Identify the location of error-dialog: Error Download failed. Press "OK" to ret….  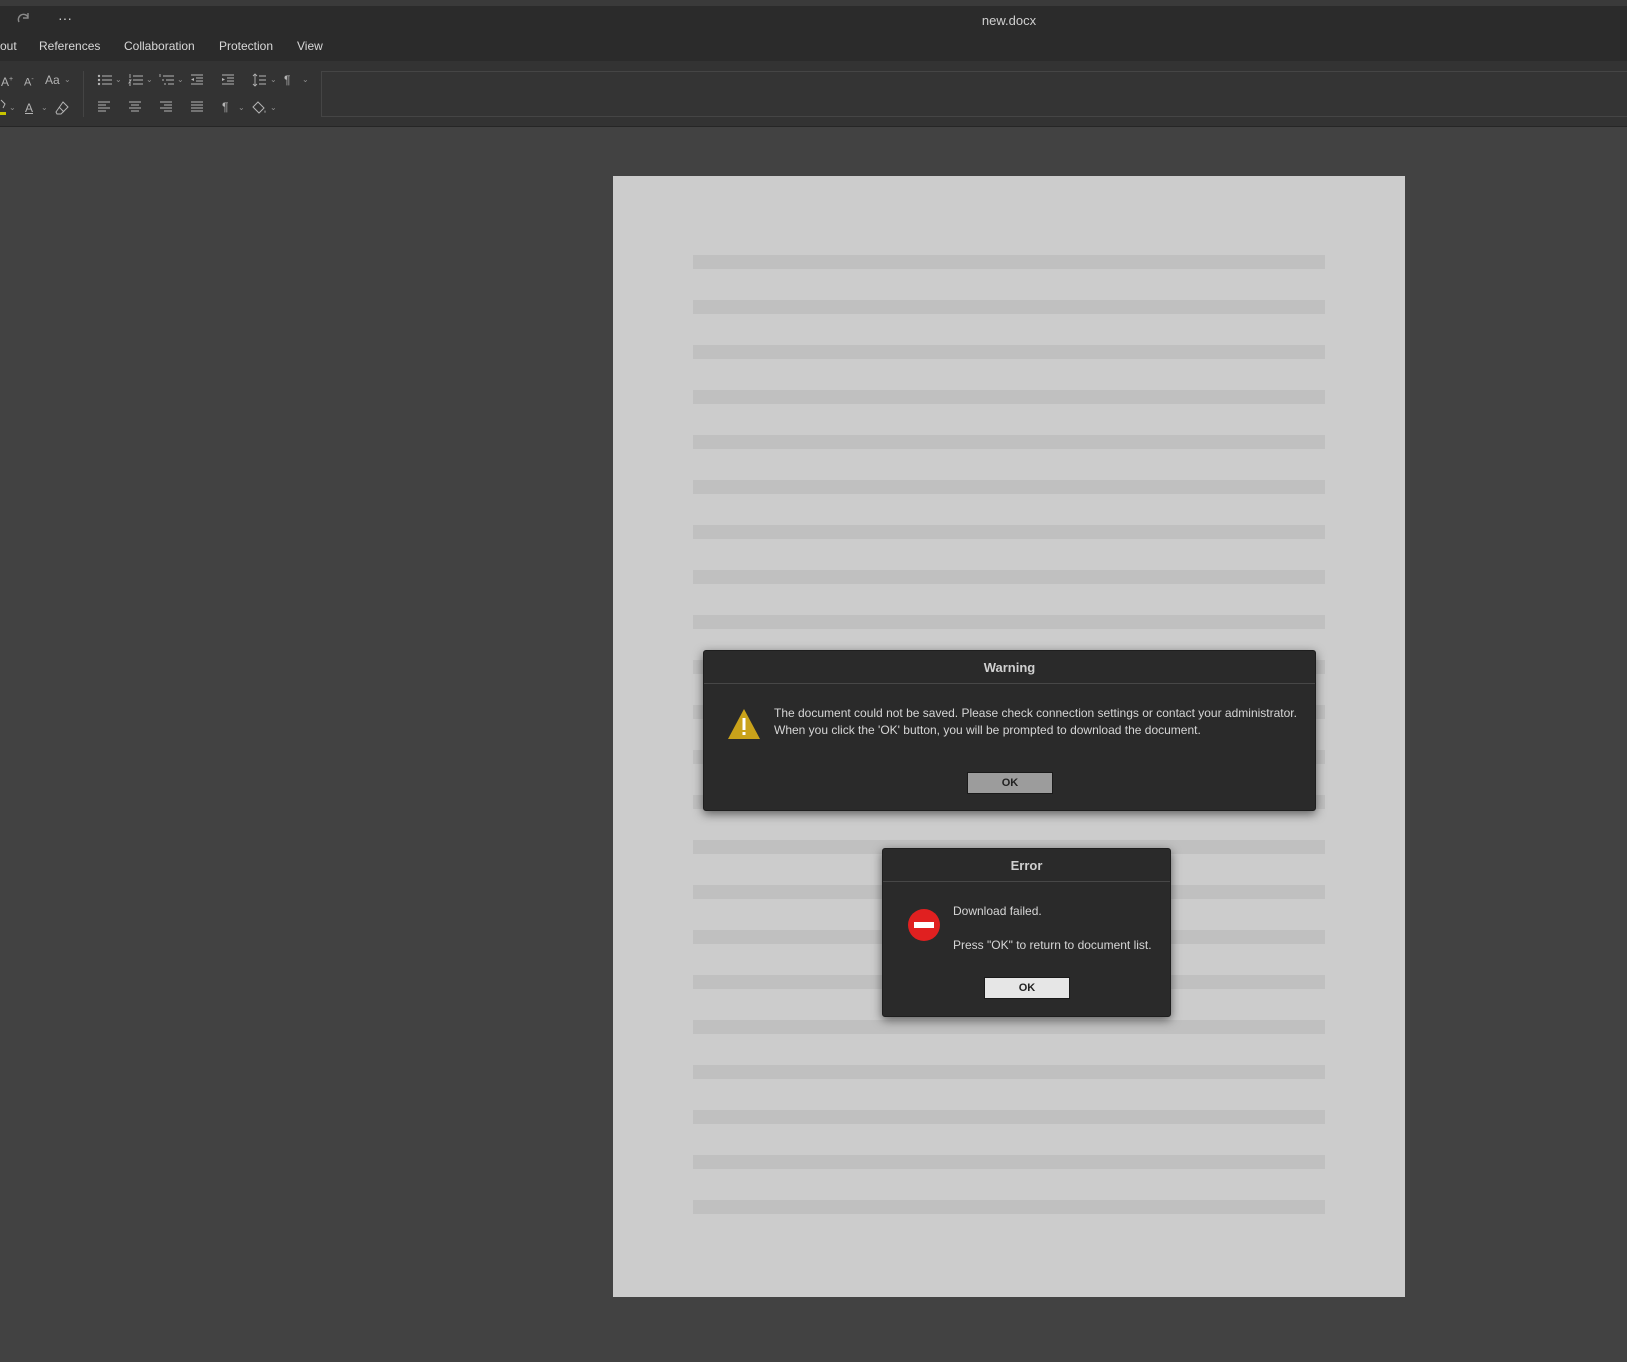
(1026, 932).